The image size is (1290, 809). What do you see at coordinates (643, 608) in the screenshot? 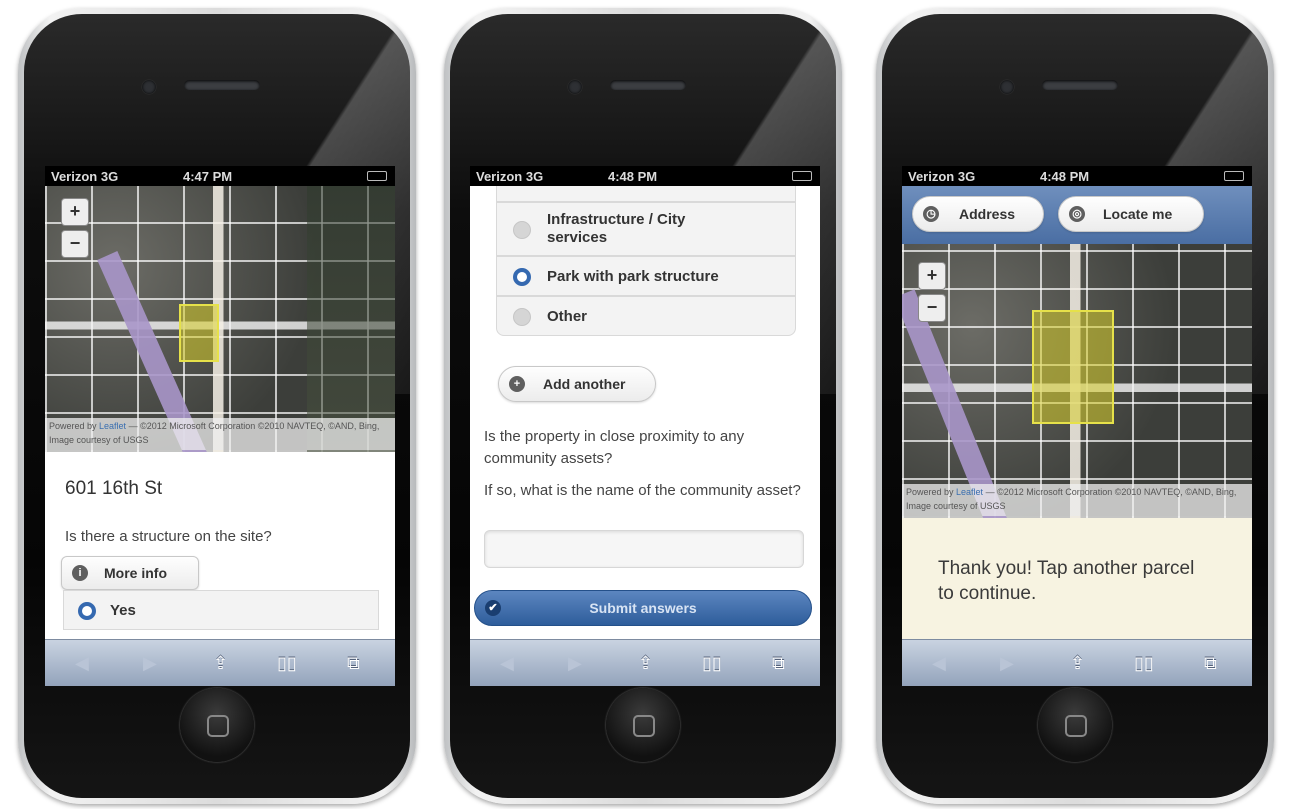
I see `submit-answers-button: ✔ Submit answers` at bounding box center [643, 608].